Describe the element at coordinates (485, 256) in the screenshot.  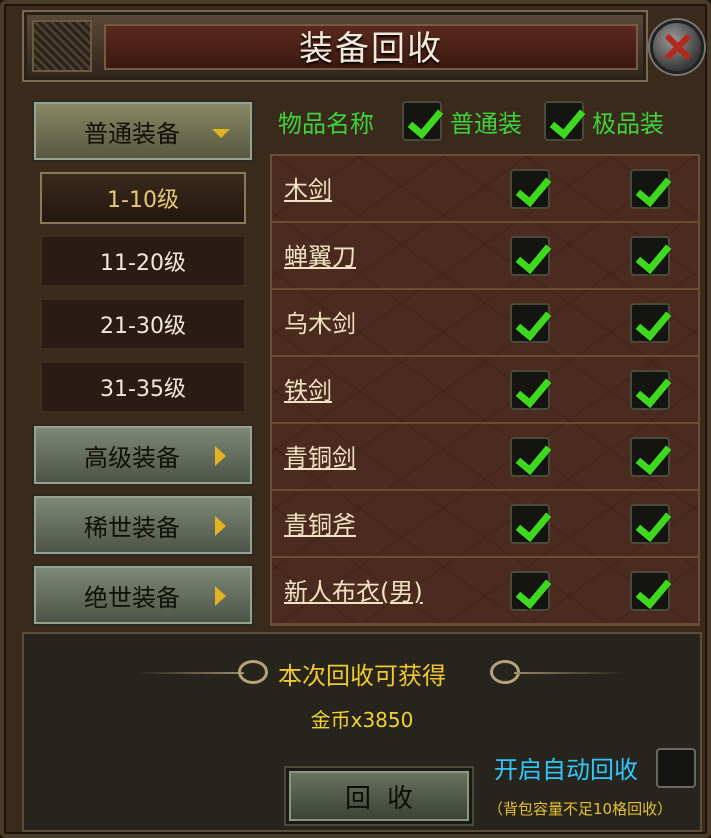
I see `table-row: 蝉翼刀` at that location.